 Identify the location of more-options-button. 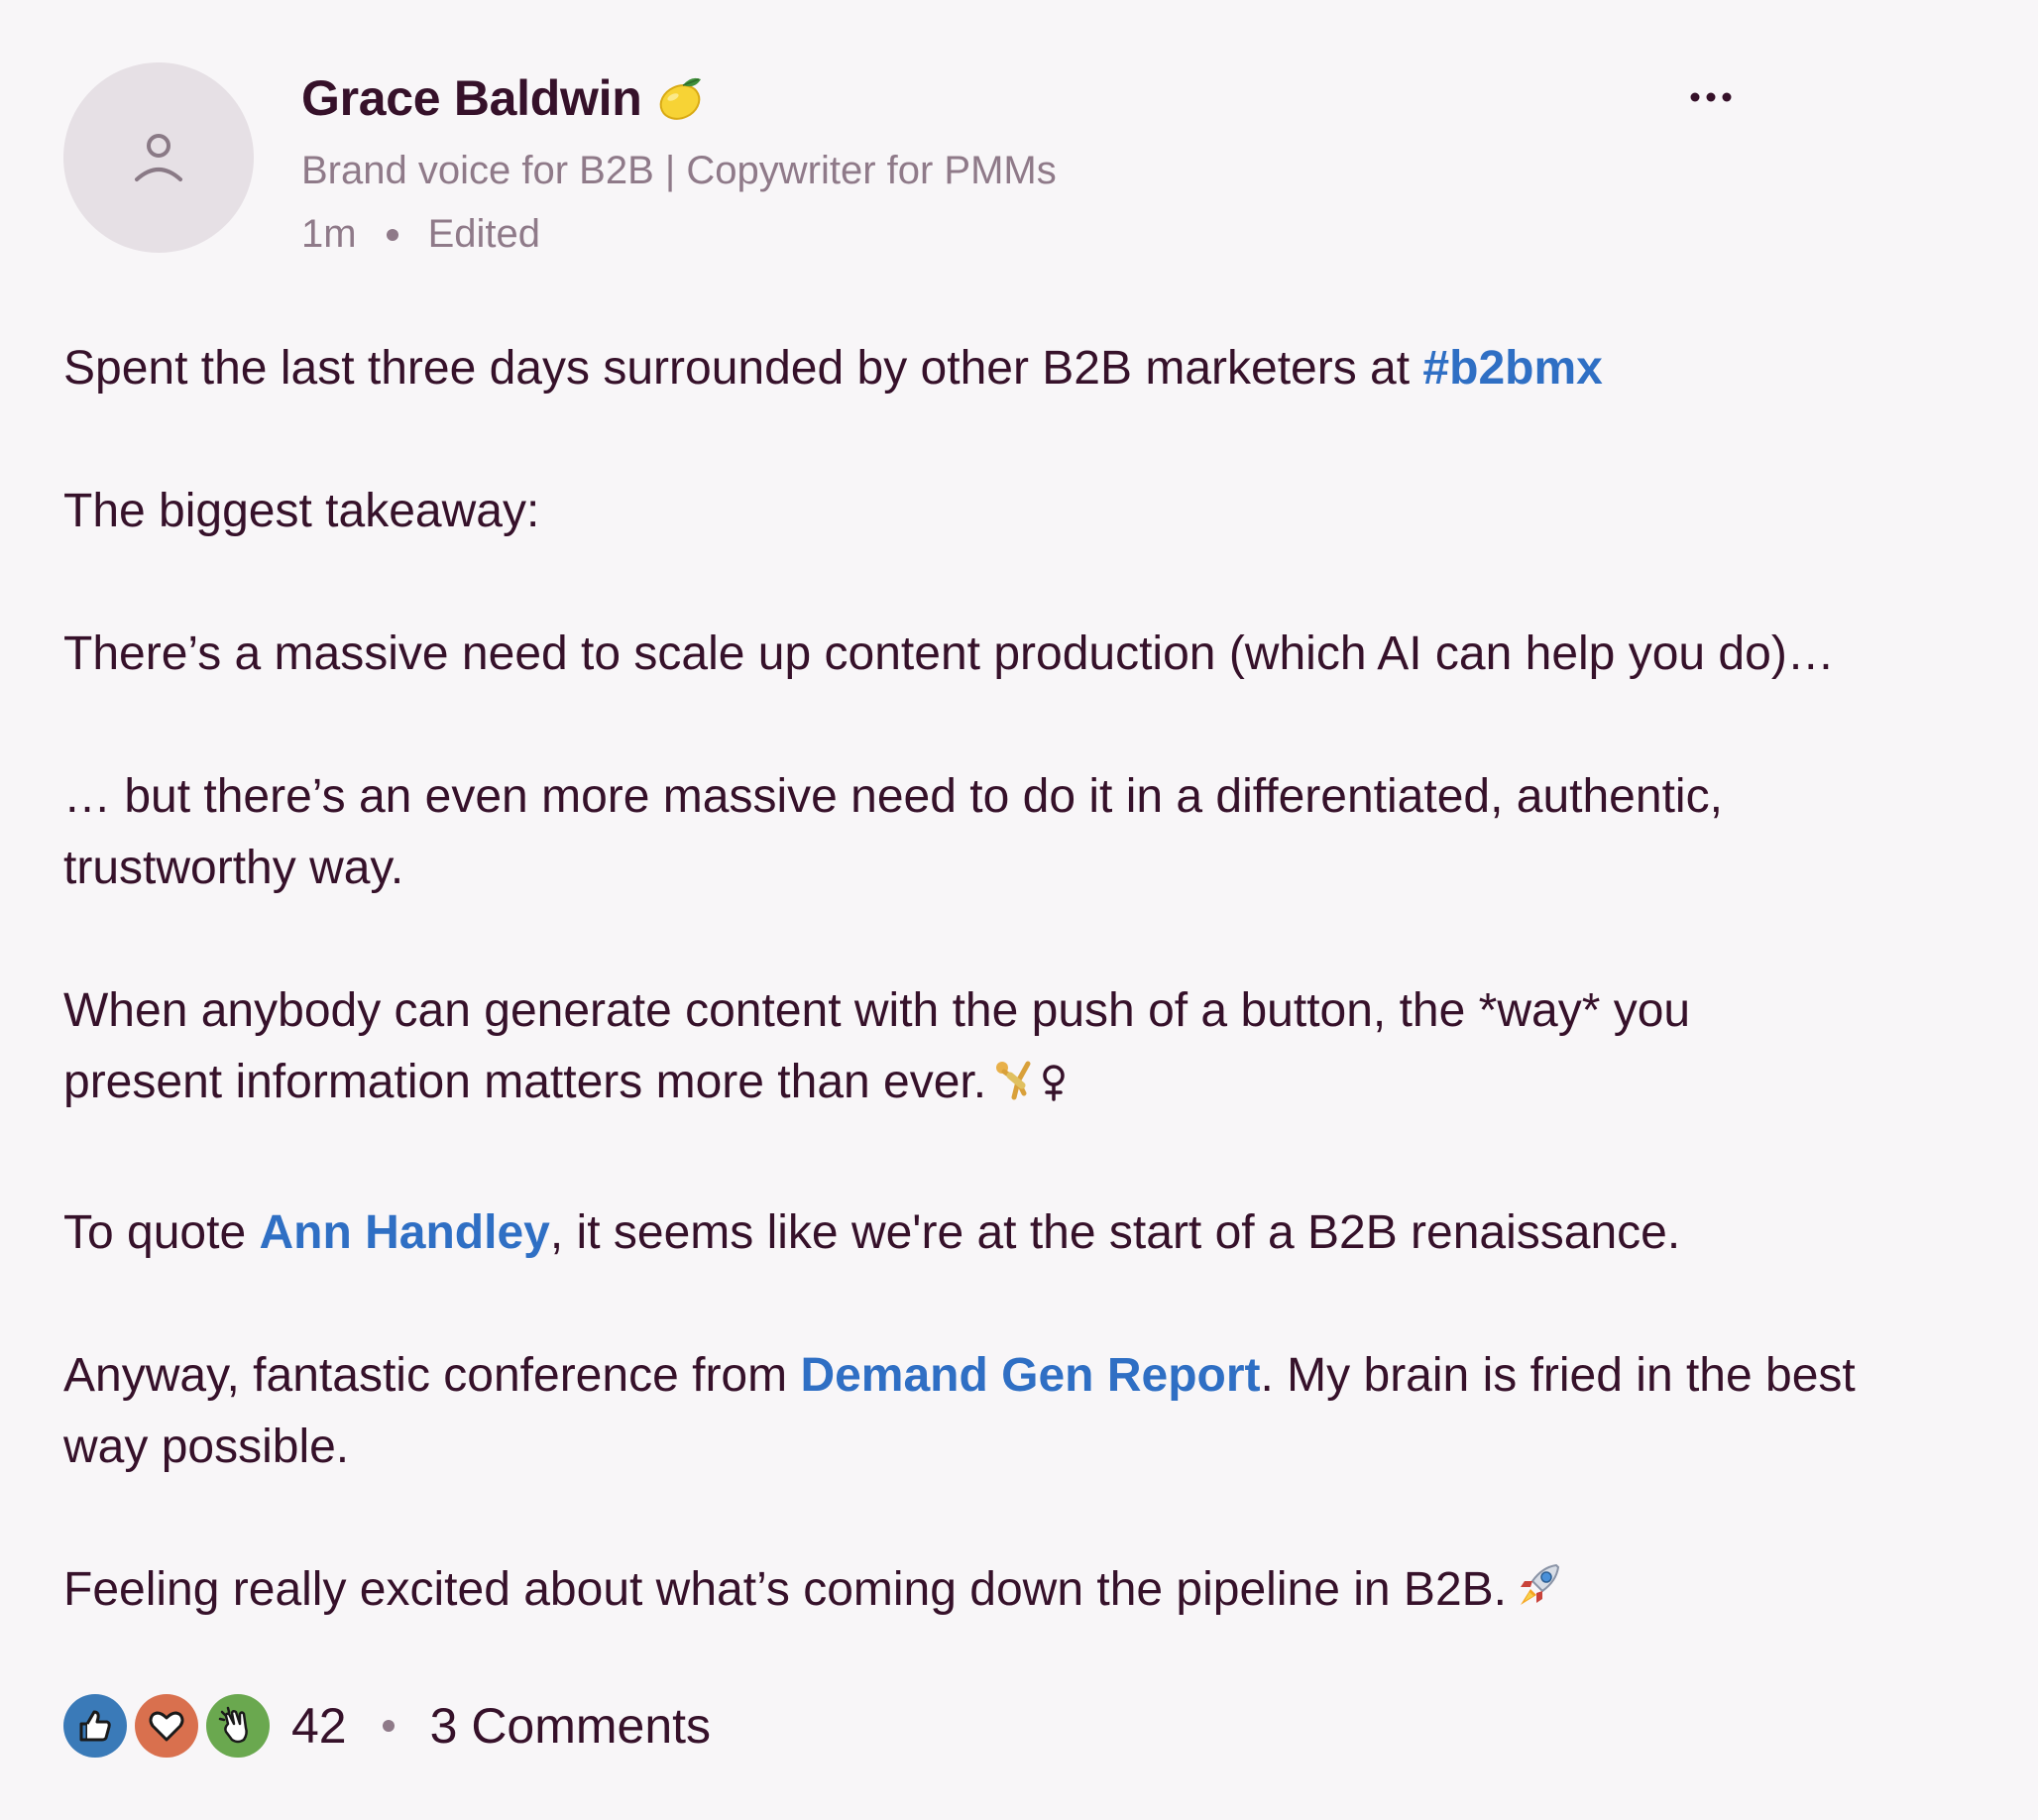
(1711, 97).